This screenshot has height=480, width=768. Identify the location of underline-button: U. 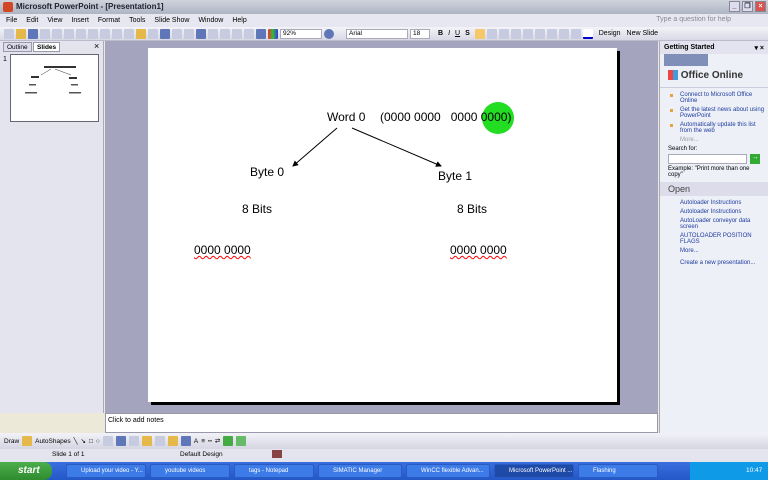
(457, 33).